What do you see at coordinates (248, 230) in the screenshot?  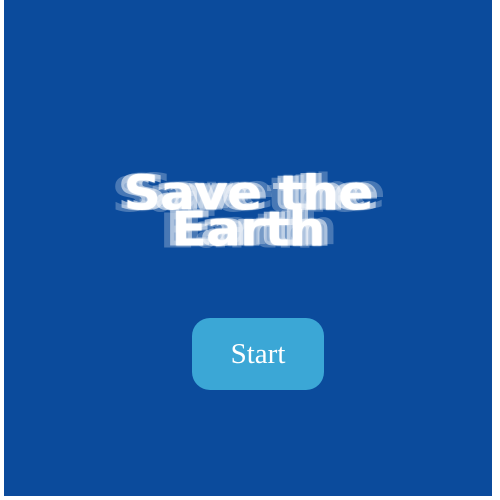 I see `title-line-2: Earth` at bounding box center [248, 230].